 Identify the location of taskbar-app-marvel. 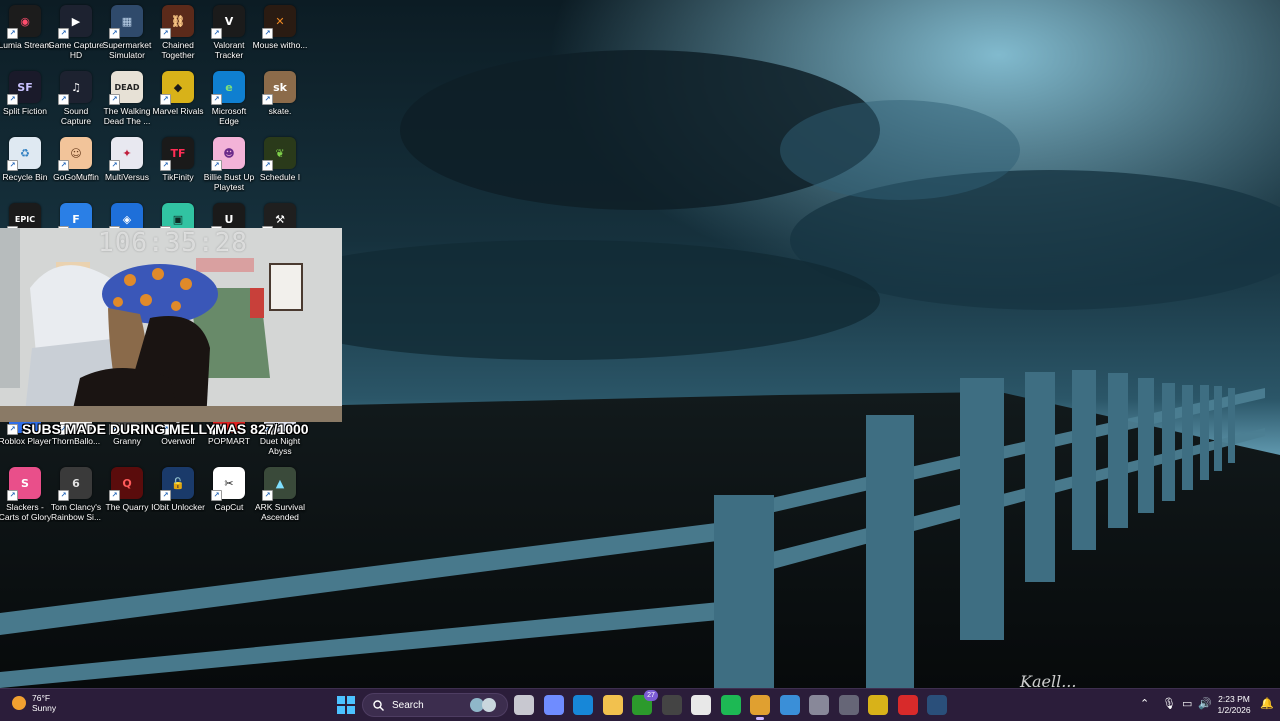
(878, 705).